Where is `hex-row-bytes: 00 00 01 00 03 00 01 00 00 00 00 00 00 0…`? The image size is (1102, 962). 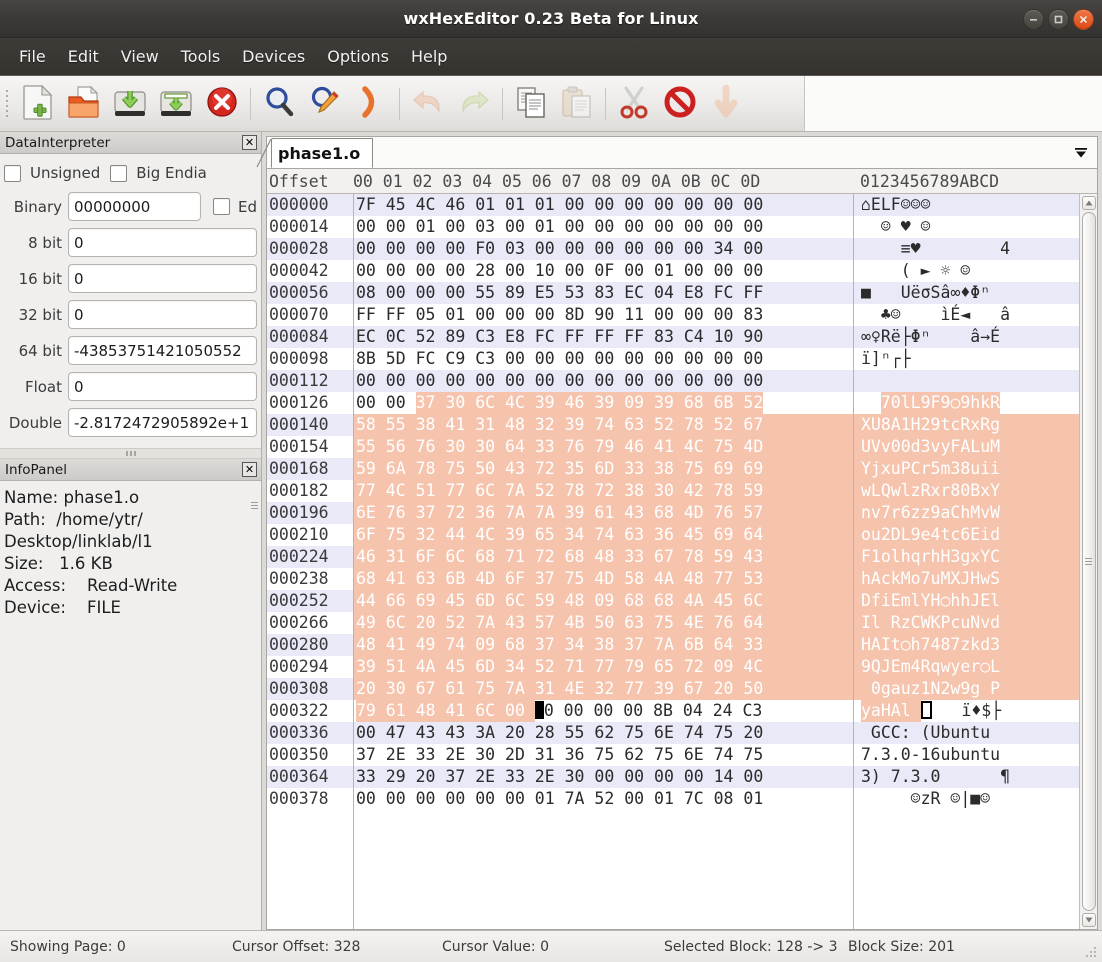 hex-row-bytes: 00 00 01 00 03 00 01 00 00 00 00 00 00 0… is located at coordinates (603, 227).